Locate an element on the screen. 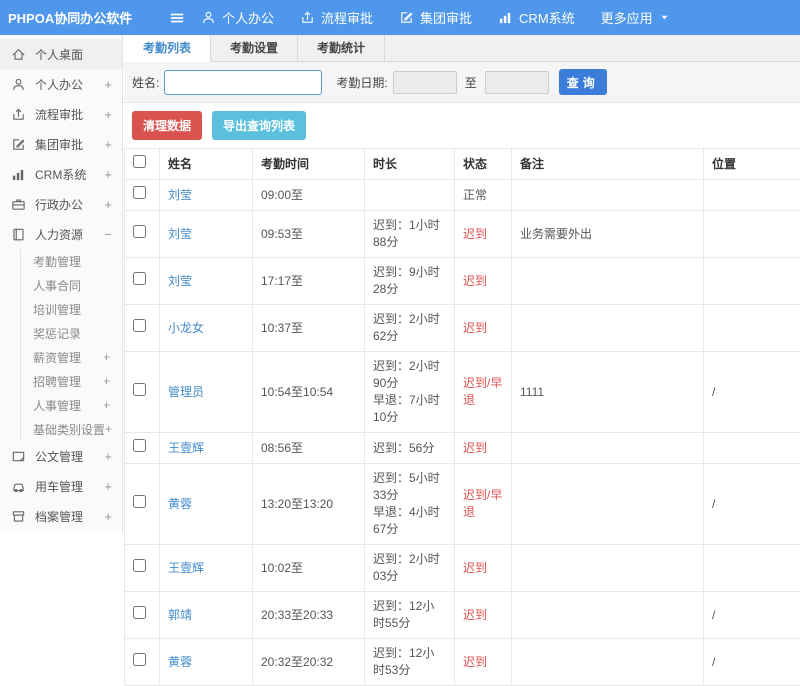 The width and height of the screenshot is (800, 686). sidebar-item-4: CRM系统+ is located at coordinates (61, 174).